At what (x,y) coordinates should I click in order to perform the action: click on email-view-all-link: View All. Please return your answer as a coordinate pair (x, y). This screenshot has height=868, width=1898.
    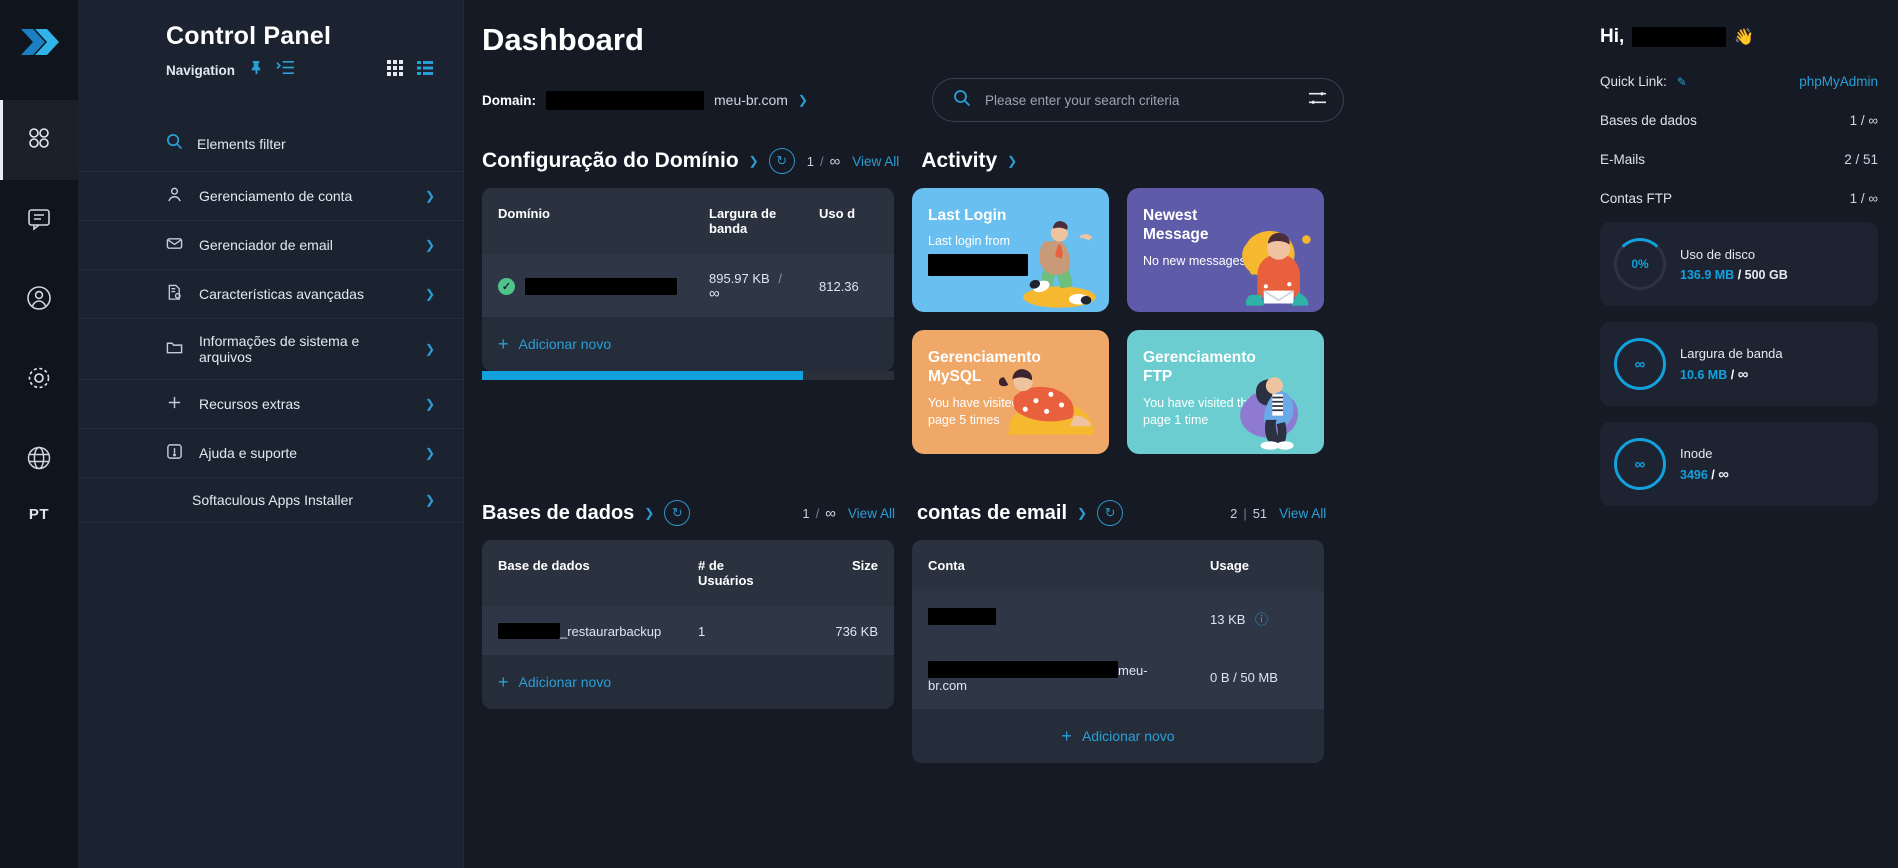
    Looking at the image, I should click on (1302, 513).